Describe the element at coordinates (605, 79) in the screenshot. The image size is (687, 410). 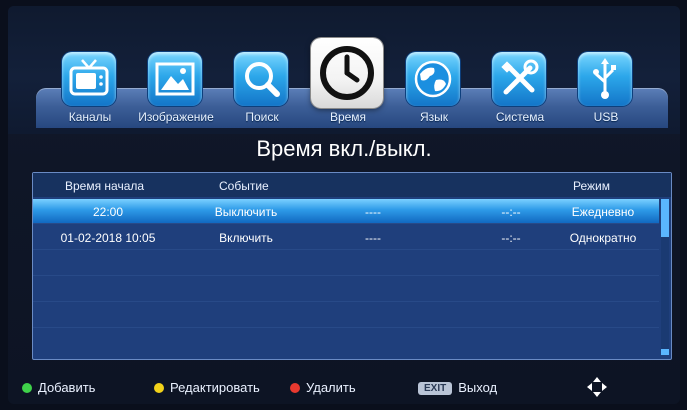
I see `usb-icon` at that location.